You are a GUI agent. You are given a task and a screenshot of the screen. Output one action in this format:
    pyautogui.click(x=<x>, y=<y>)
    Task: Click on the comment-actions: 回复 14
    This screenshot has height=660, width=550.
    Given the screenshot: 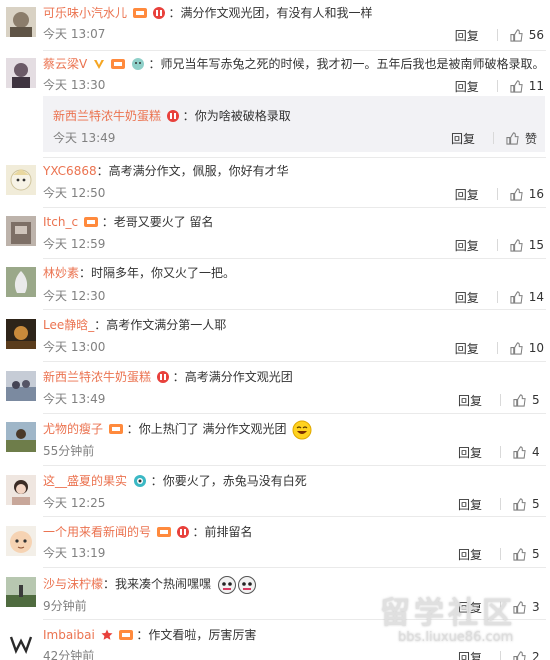 What is the action you would take?
    pyautogui.click(x=499, y=297)
    